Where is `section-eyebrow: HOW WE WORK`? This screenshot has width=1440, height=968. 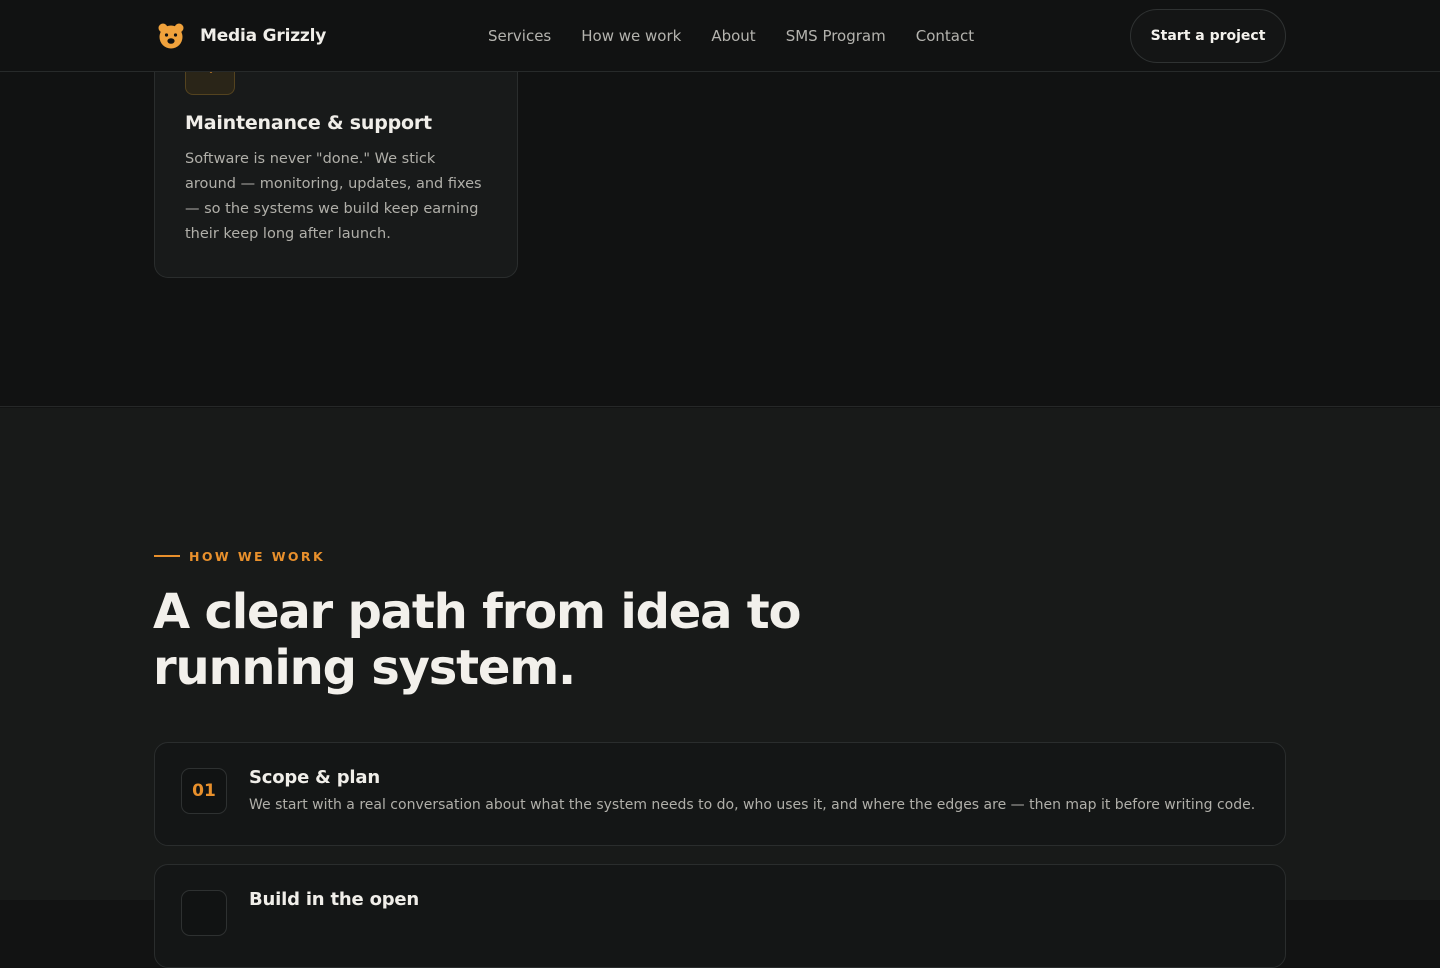
section-eyebrow: HOW WE WORK is located at coordinates (239, 556).